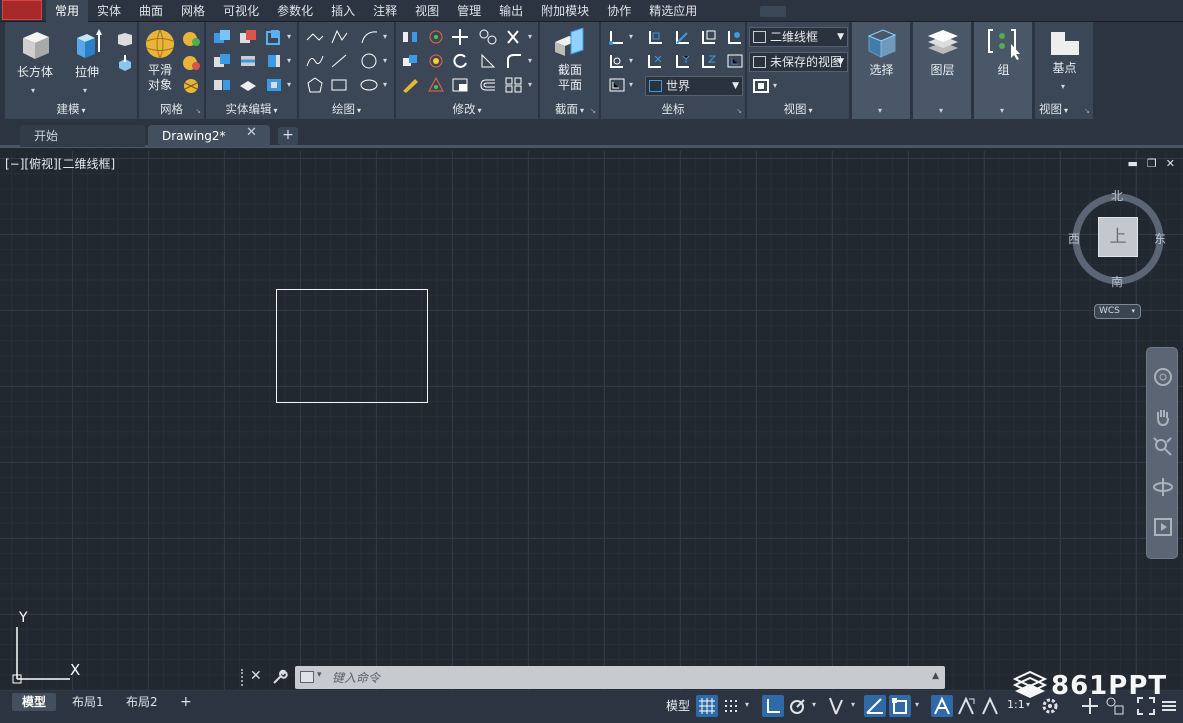  I want to click on wcs-menu: WCS ▾, so click(1117, 311).